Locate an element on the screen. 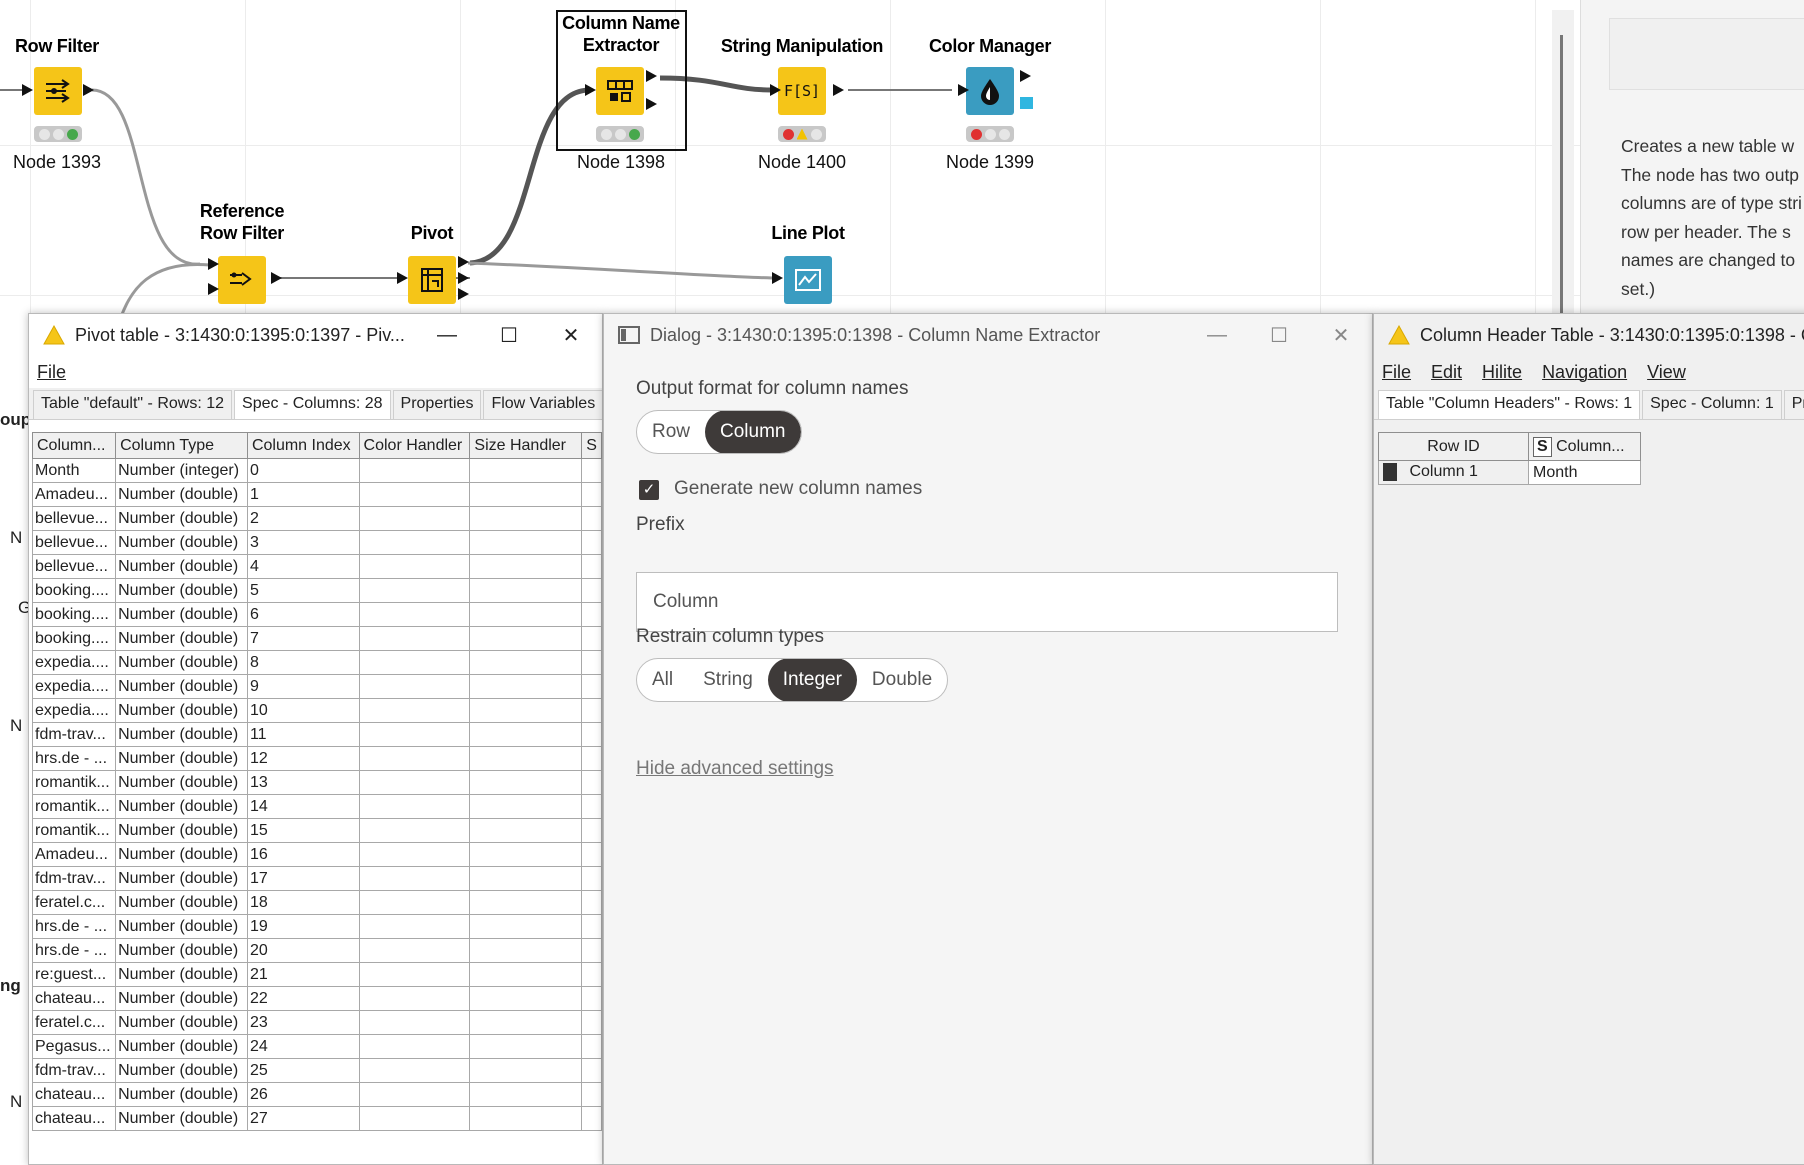 Image resolution: width=1804 pixels, height=1165 pixels. table-row: Amadeu... Number (double) 1 is located at coordinates (316, 494).